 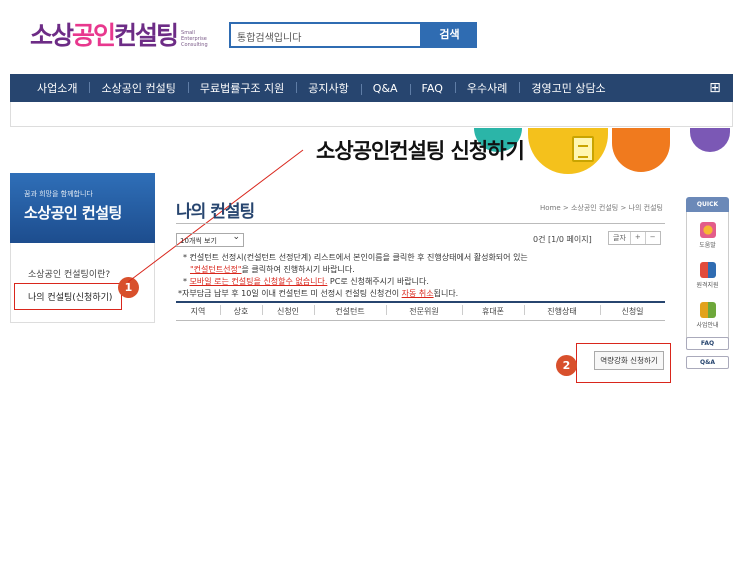 What do you see at coordinates (417, 293) in the screenshot?
I see `notice-link-auto-cancel: 자동 취소` at bounding box center [417, 293].